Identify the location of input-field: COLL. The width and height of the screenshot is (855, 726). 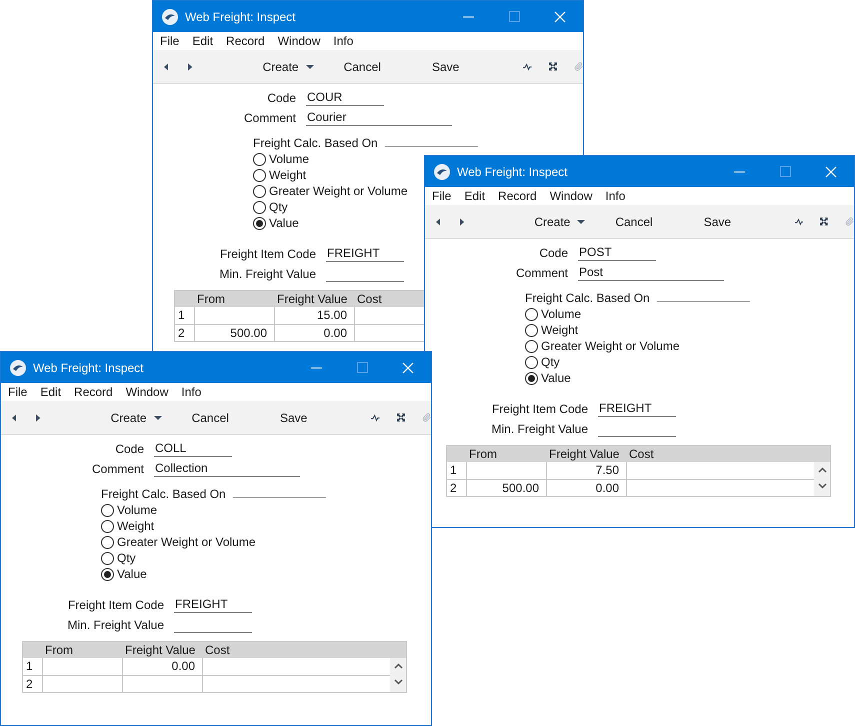
(193, 449).